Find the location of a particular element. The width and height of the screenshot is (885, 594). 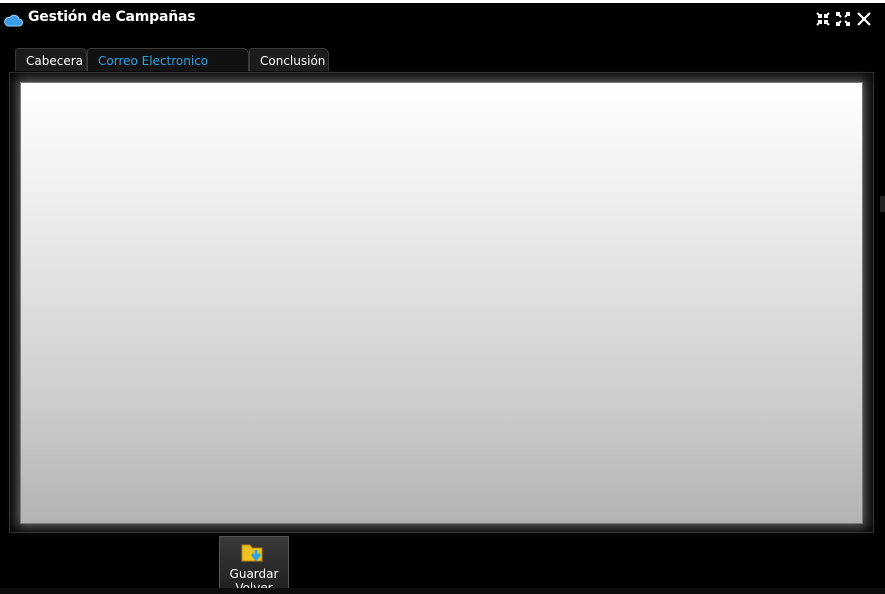

tab-conclusion: Conclusión is located at coordinates (289, 59).